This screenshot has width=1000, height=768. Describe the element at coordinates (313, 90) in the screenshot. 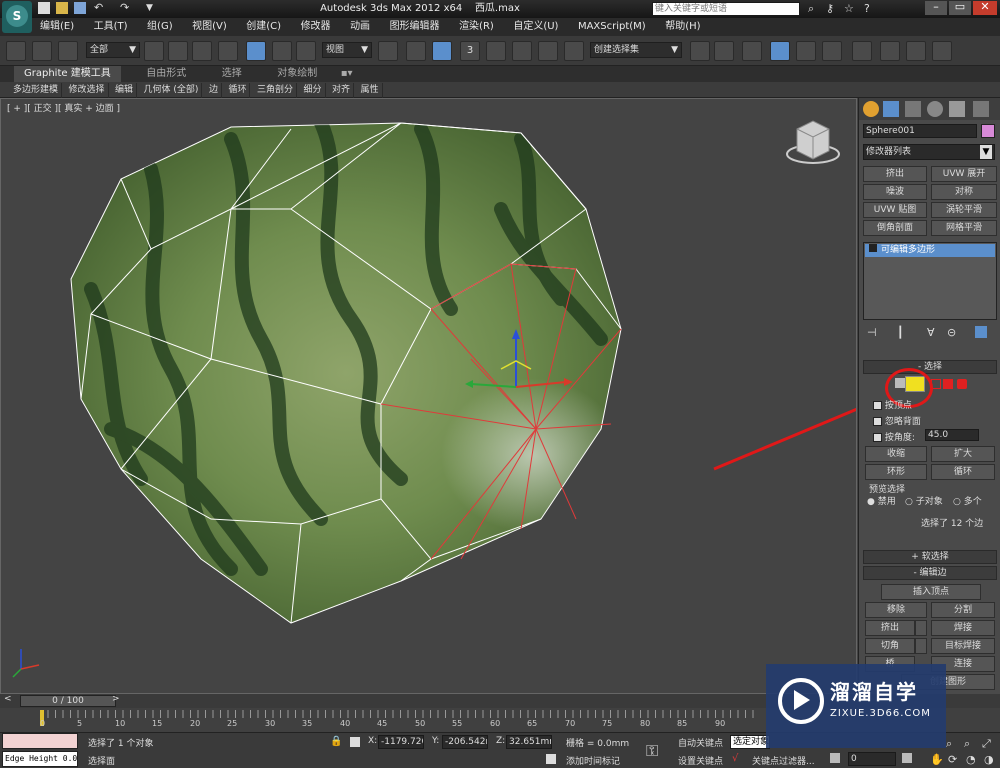

I see `ribbon-subdivision: 细分` at that location.